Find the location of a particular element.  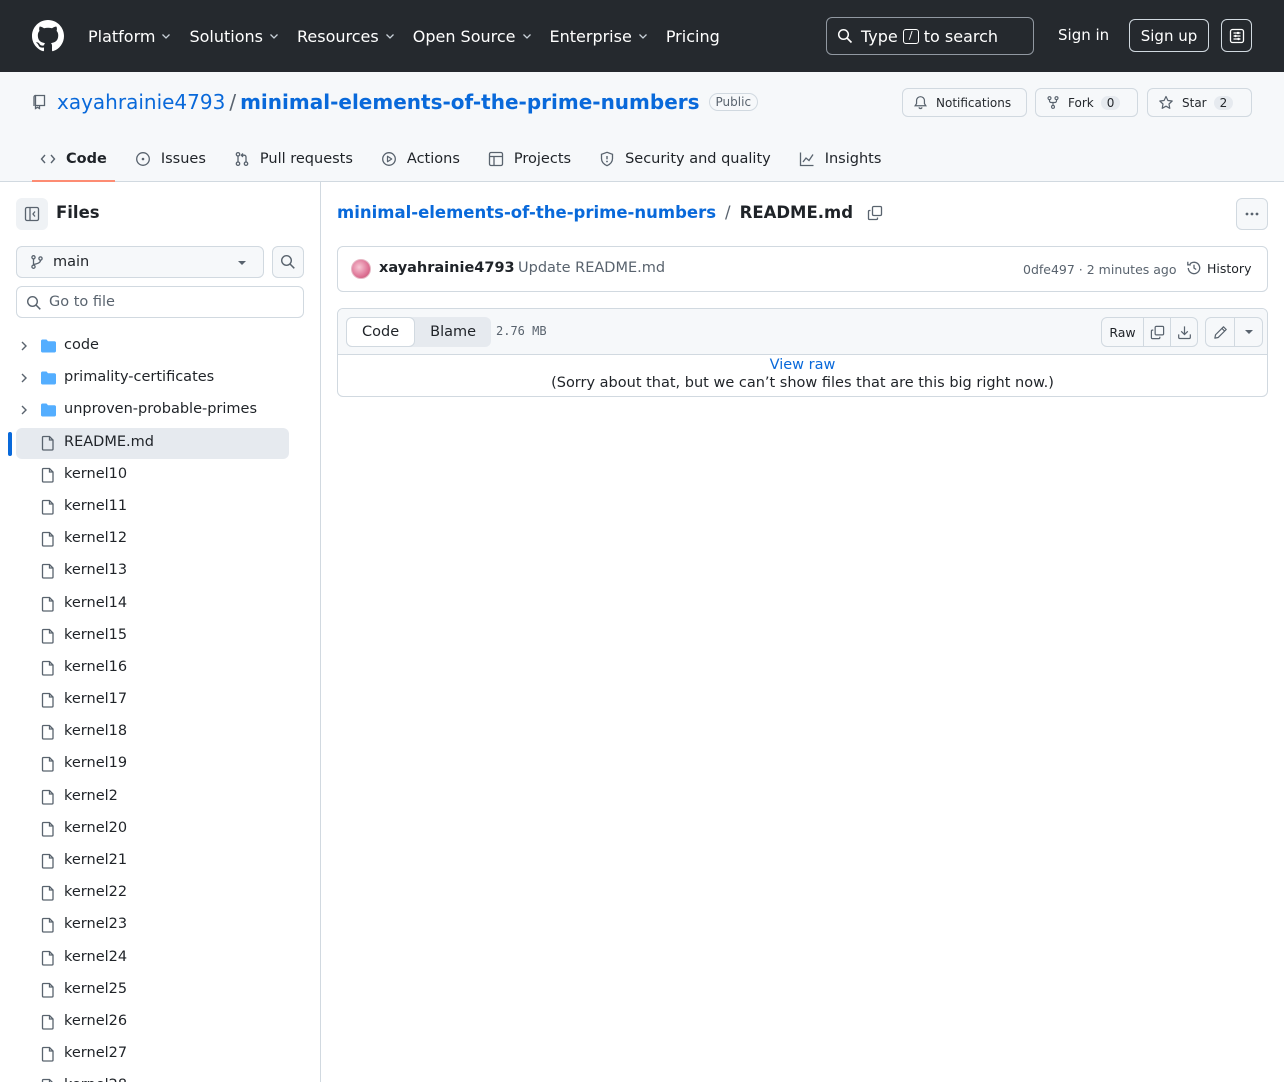

edit-file-button is located at coordinates (1220, 332).